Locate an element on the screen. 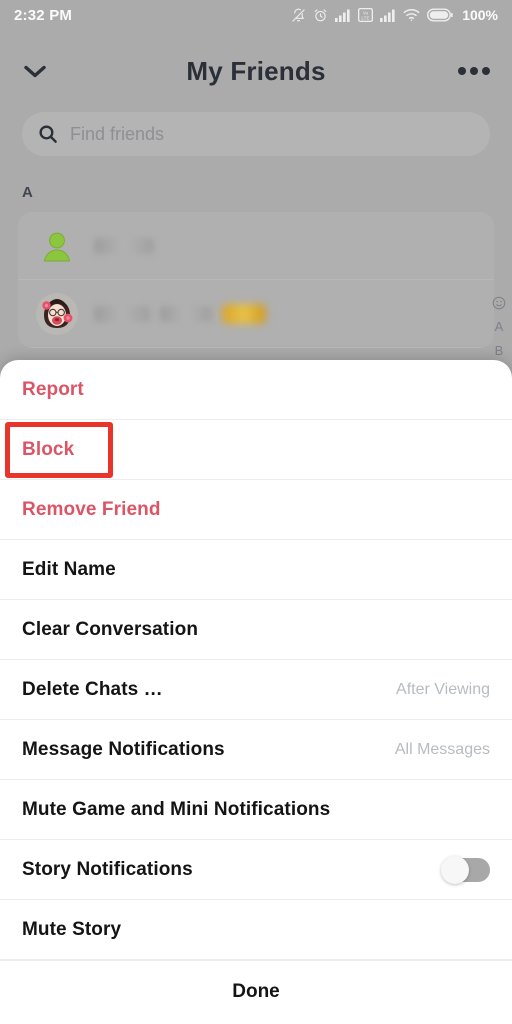  done-button-label: Done is located at coordinates (256, 991).